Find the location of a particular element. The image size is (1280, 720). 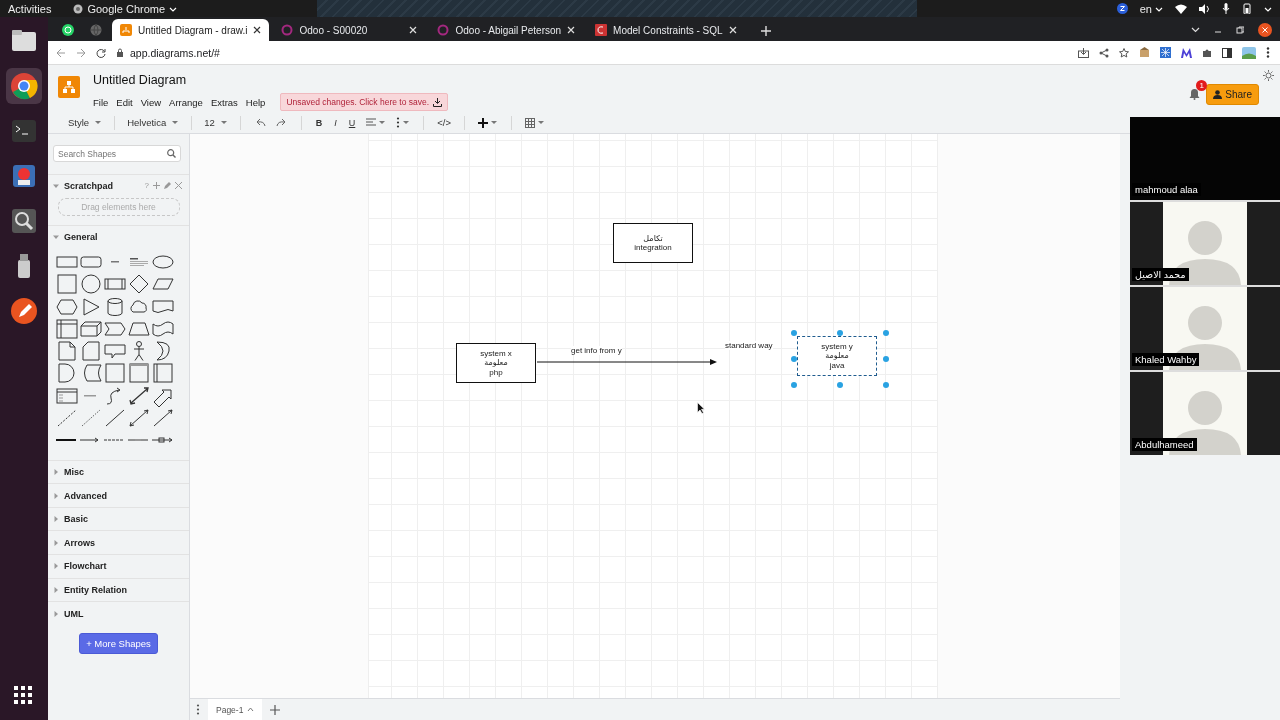

menu-item: File is located at coordinates (103, 102).